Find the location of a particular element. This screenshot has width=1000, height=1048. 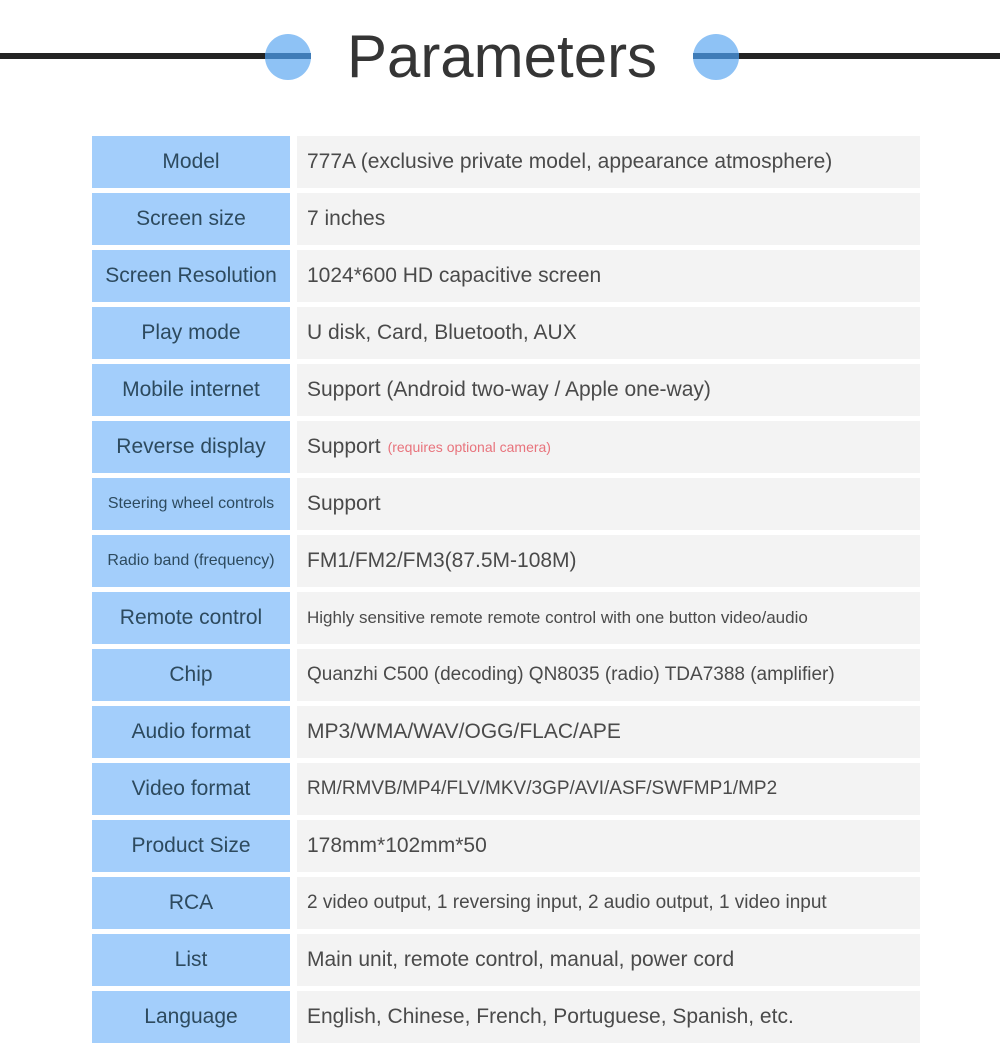

page-title: Parameters is located at coordinates (502, 56).